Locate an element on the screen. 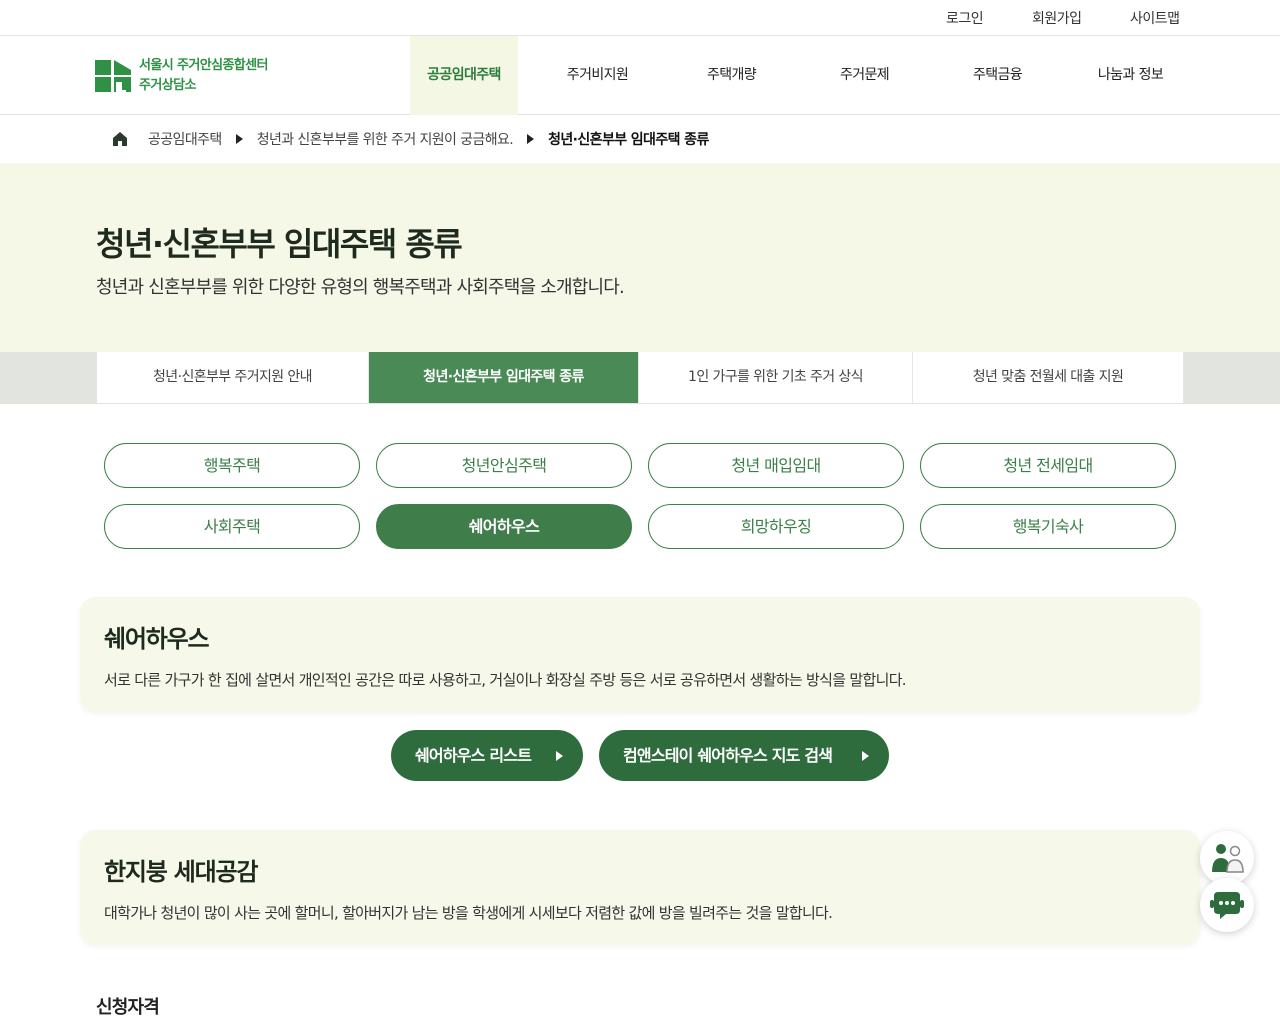  people-consult-icon is located at coordinates (1228, 858).